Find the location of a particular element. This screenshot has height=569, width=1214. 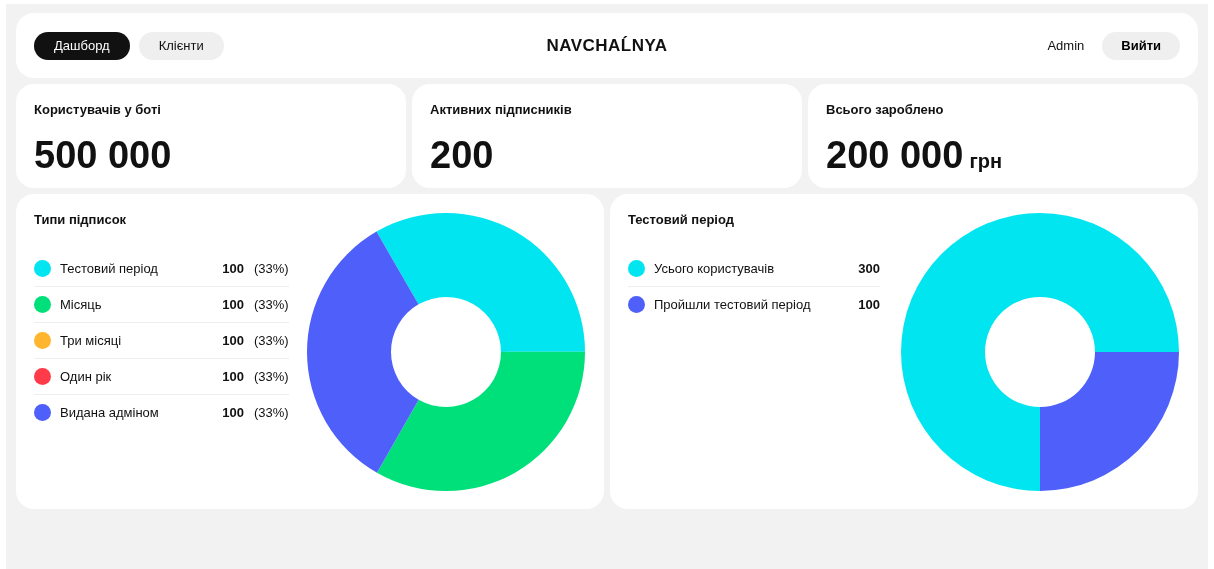

stat-value: 200 000 is located at coordinates (895, 155).